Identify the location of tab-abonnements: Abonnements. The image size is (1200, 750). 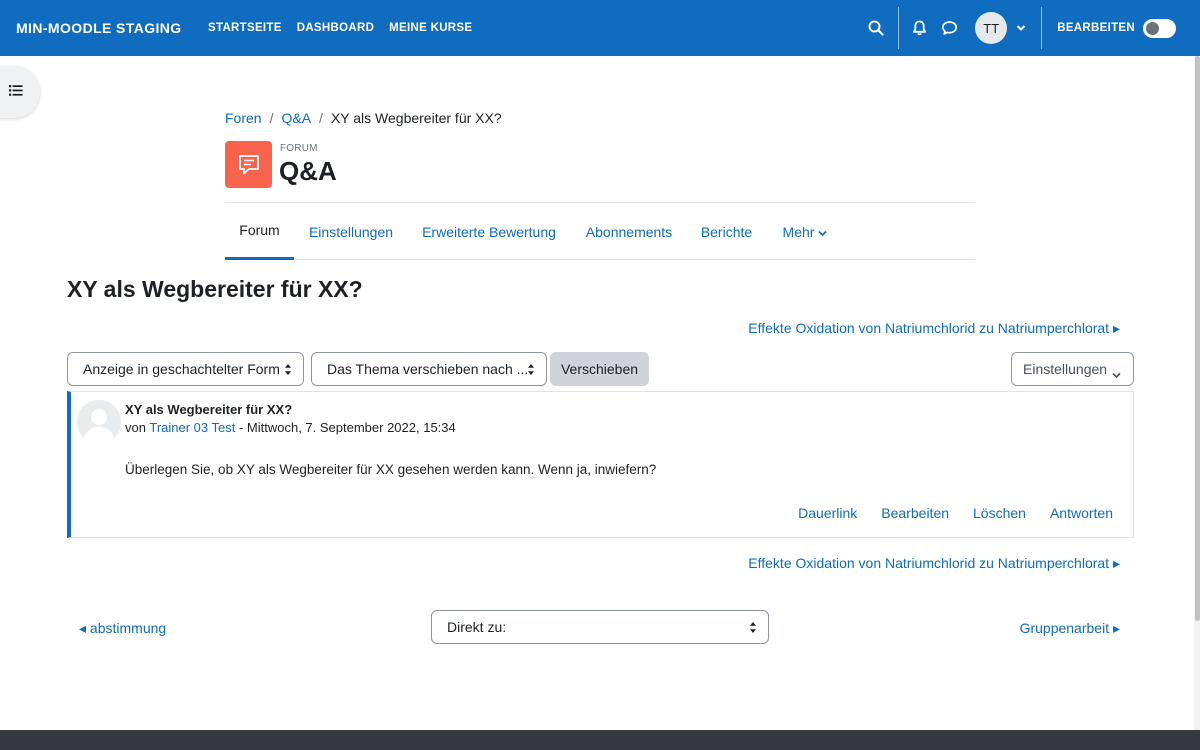
(629, 231).